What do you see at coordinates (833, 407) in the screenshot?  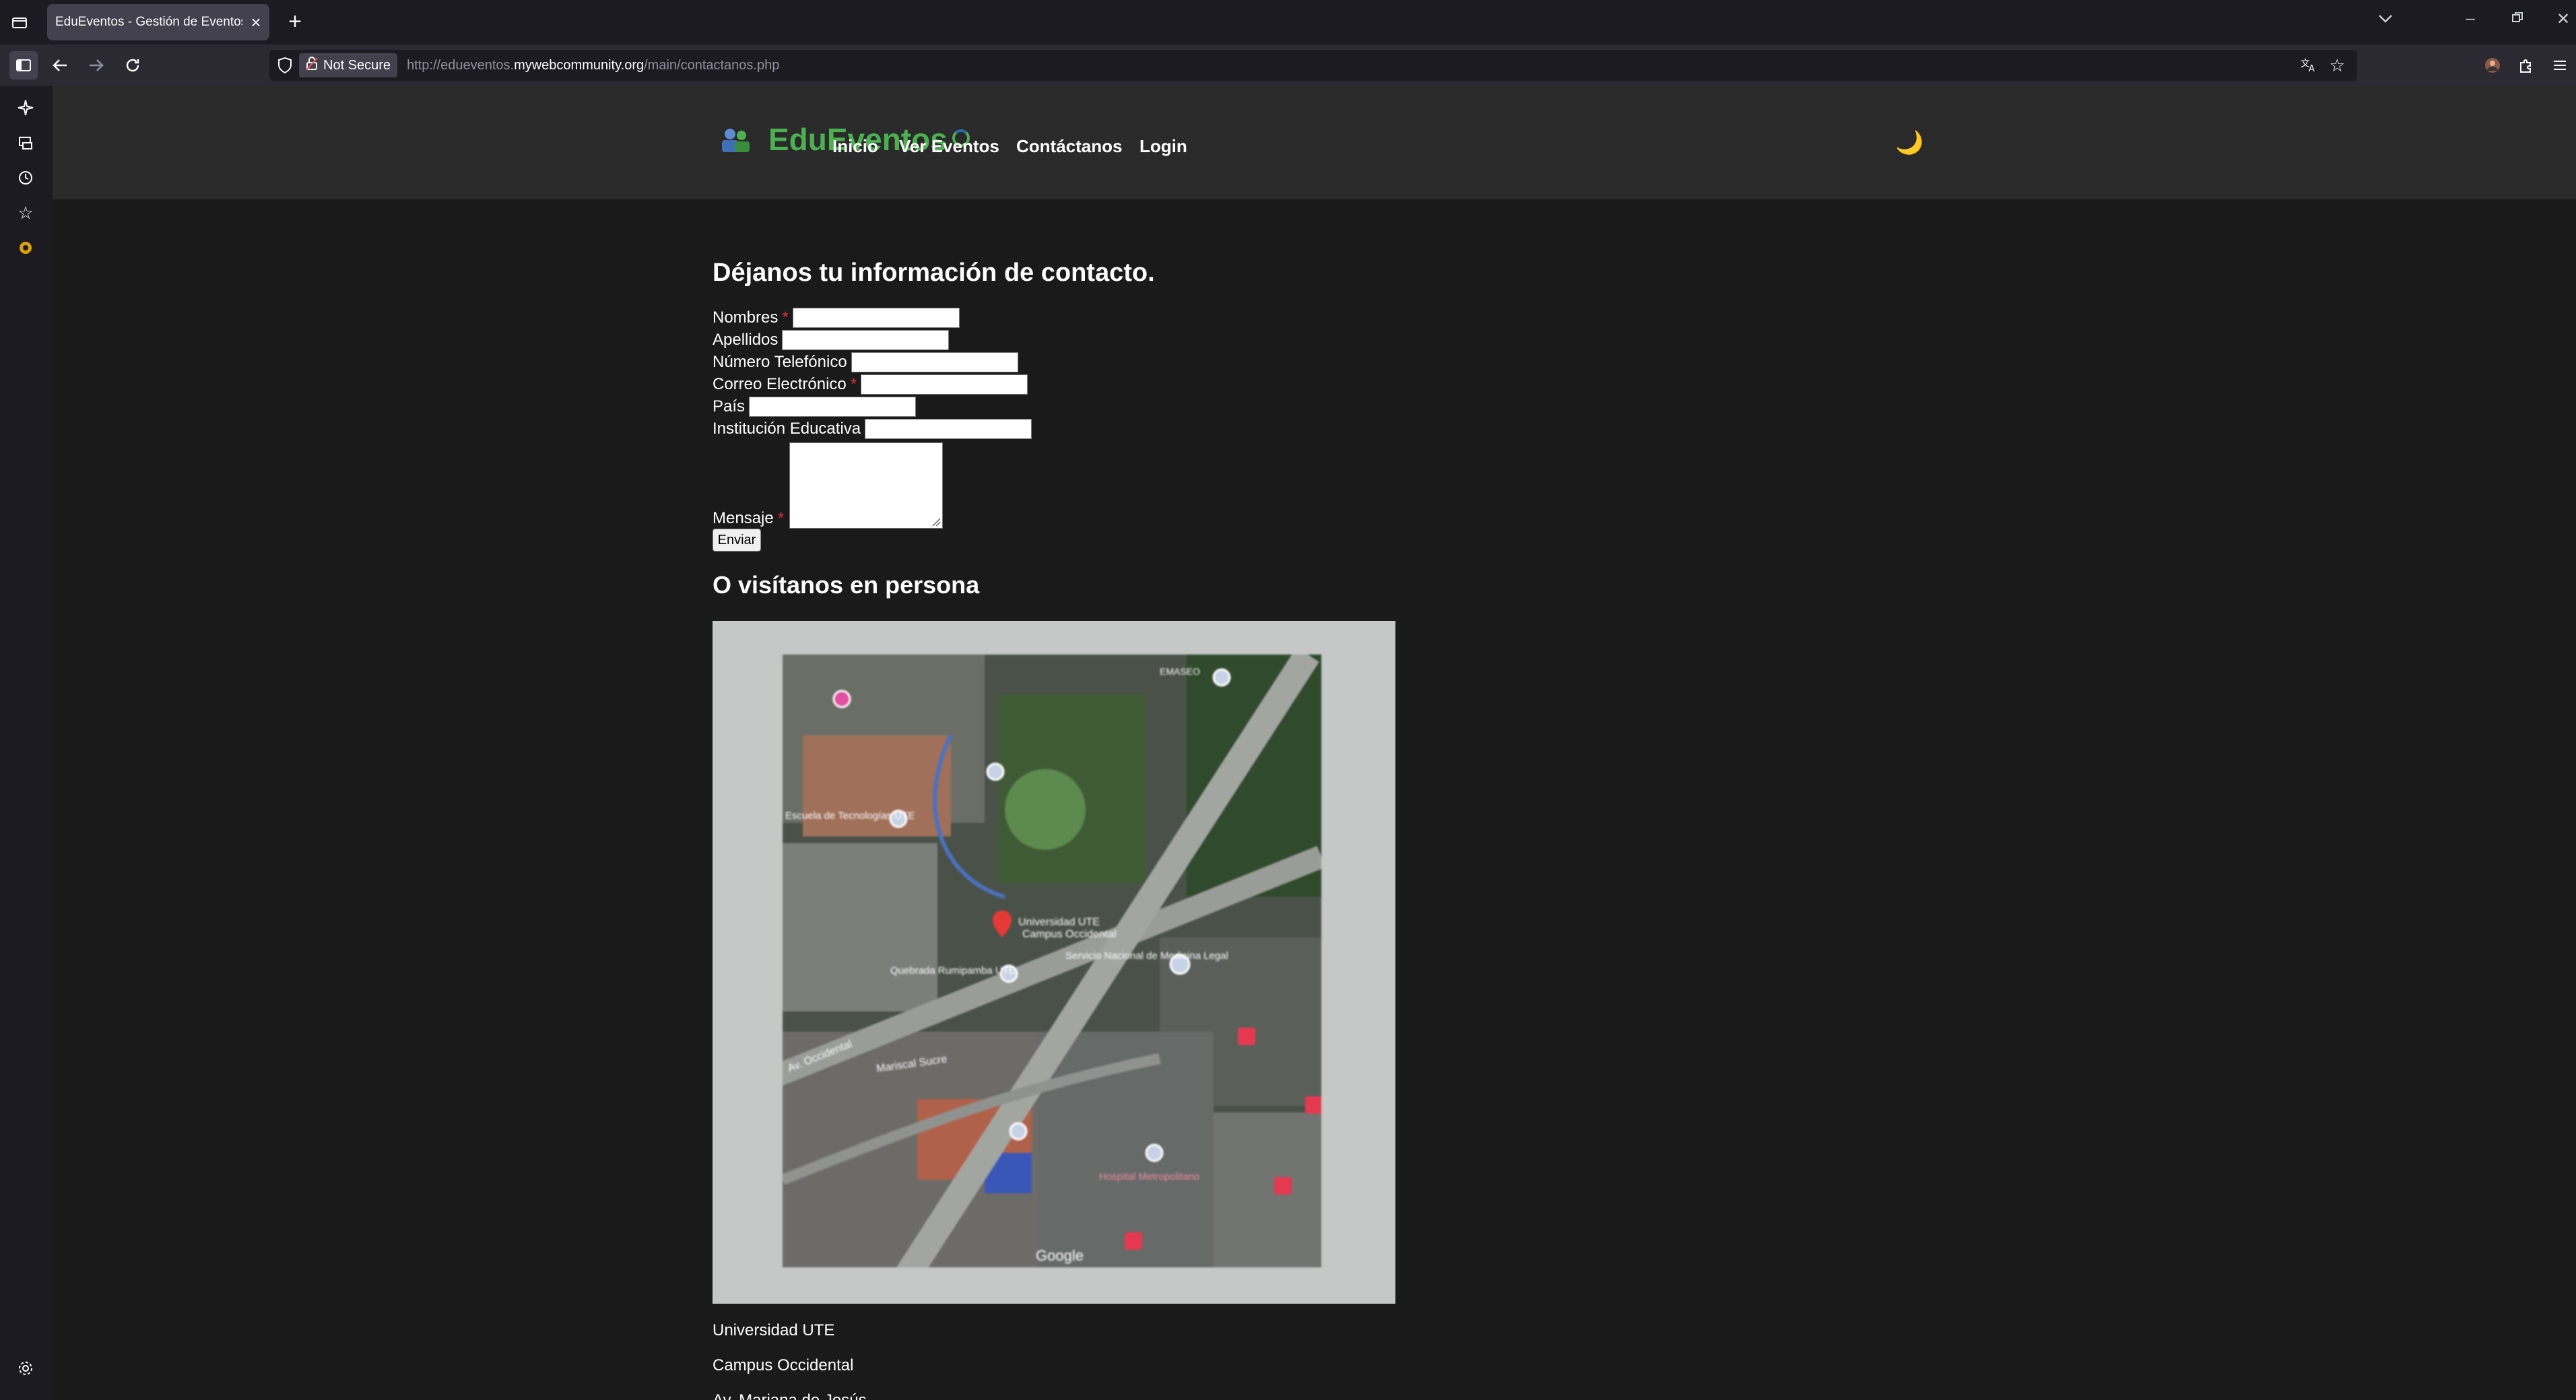 I see `pais-input` at bounding box center [833, 407].